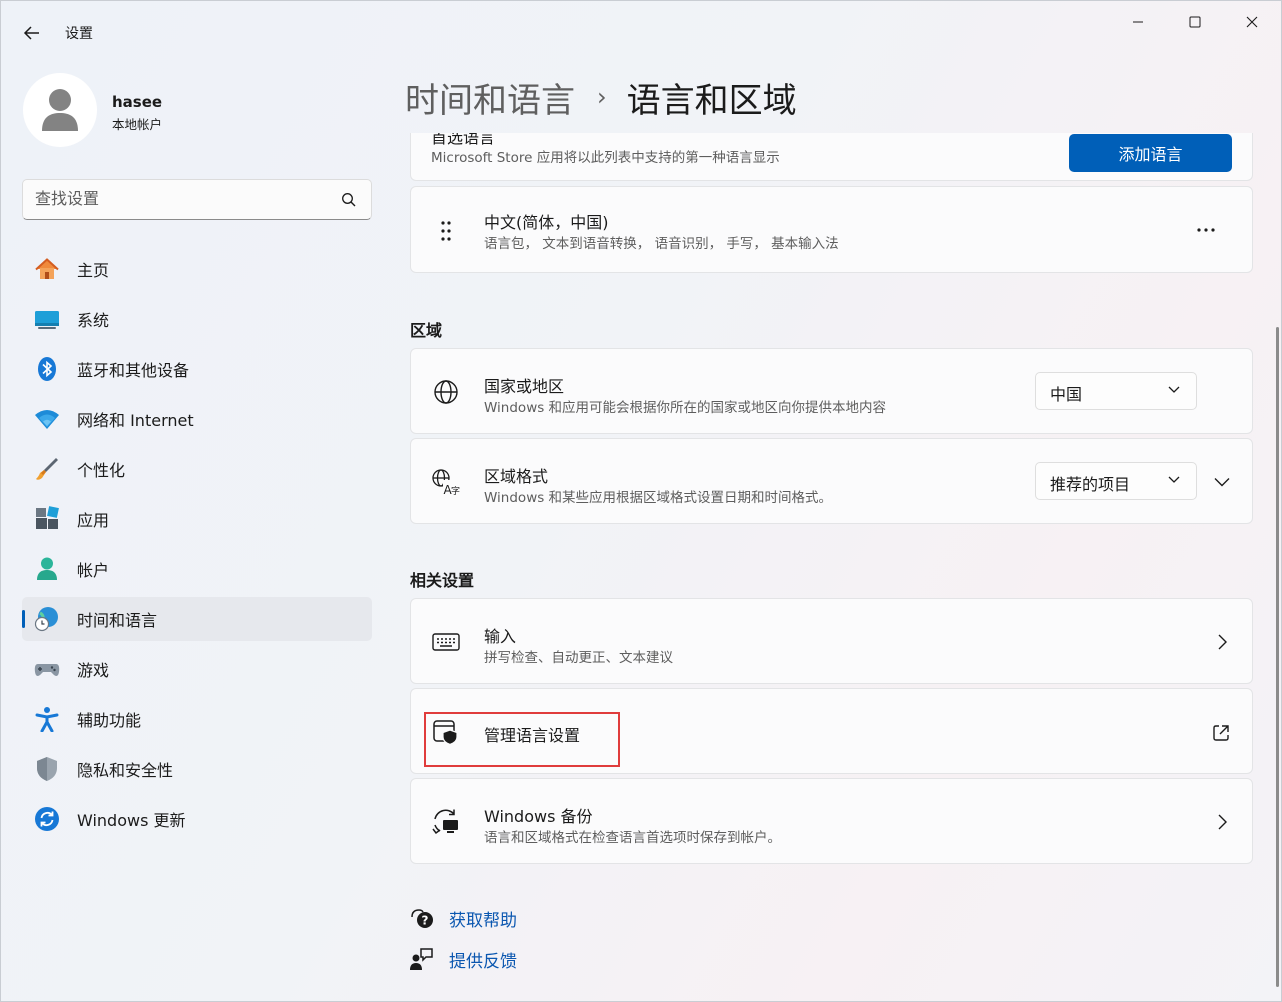 The image size is (1282, 1002). I want to click on page-title: 语言和区域, so click(711, 100).